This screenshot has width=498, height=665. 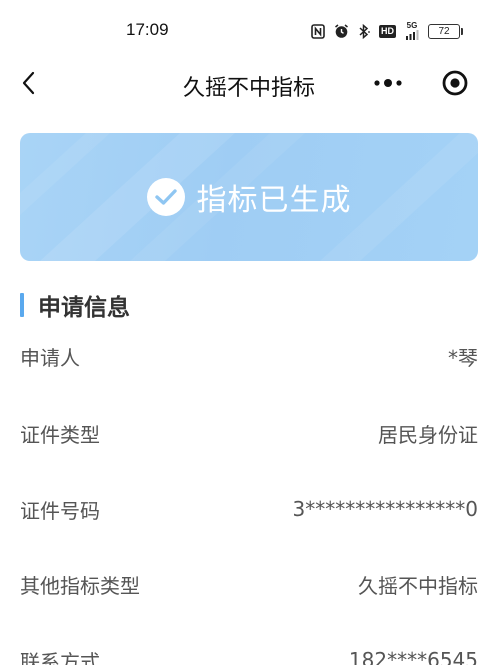 What do you see at coordinates (364, 31) in the screenshot?
I see `bluetooth-icon` at bounding box center [364, 31].